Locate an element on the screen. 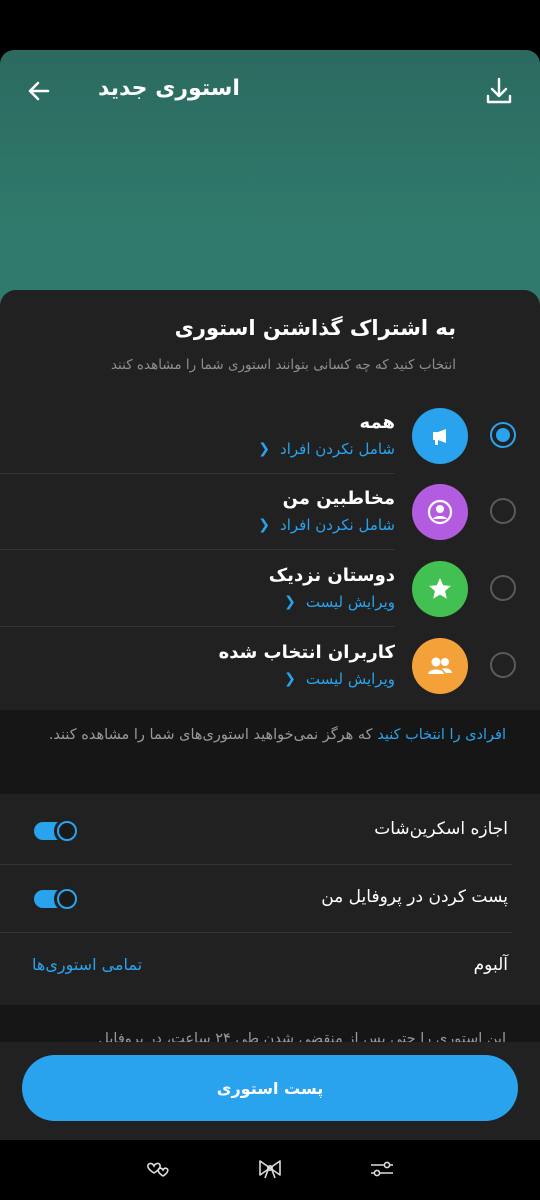 The height and width of the screenshot is (1200, 540). option-contacts-name: مخاطبین من is located at coordinates (338, 498).